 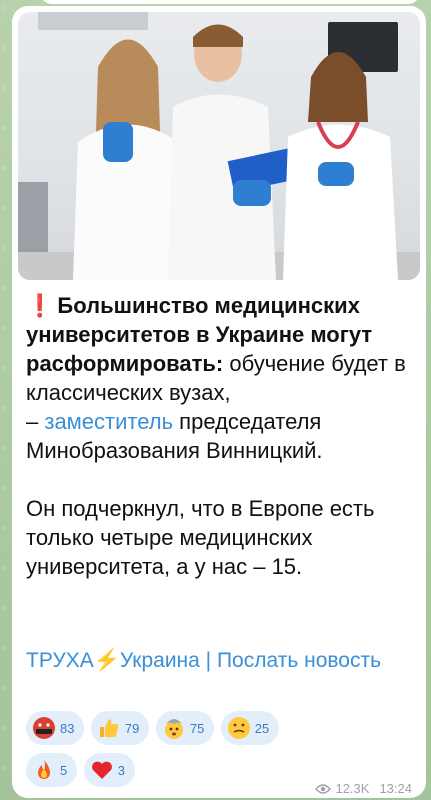 I want to click on fire-icon, so click(x=44, y=769).